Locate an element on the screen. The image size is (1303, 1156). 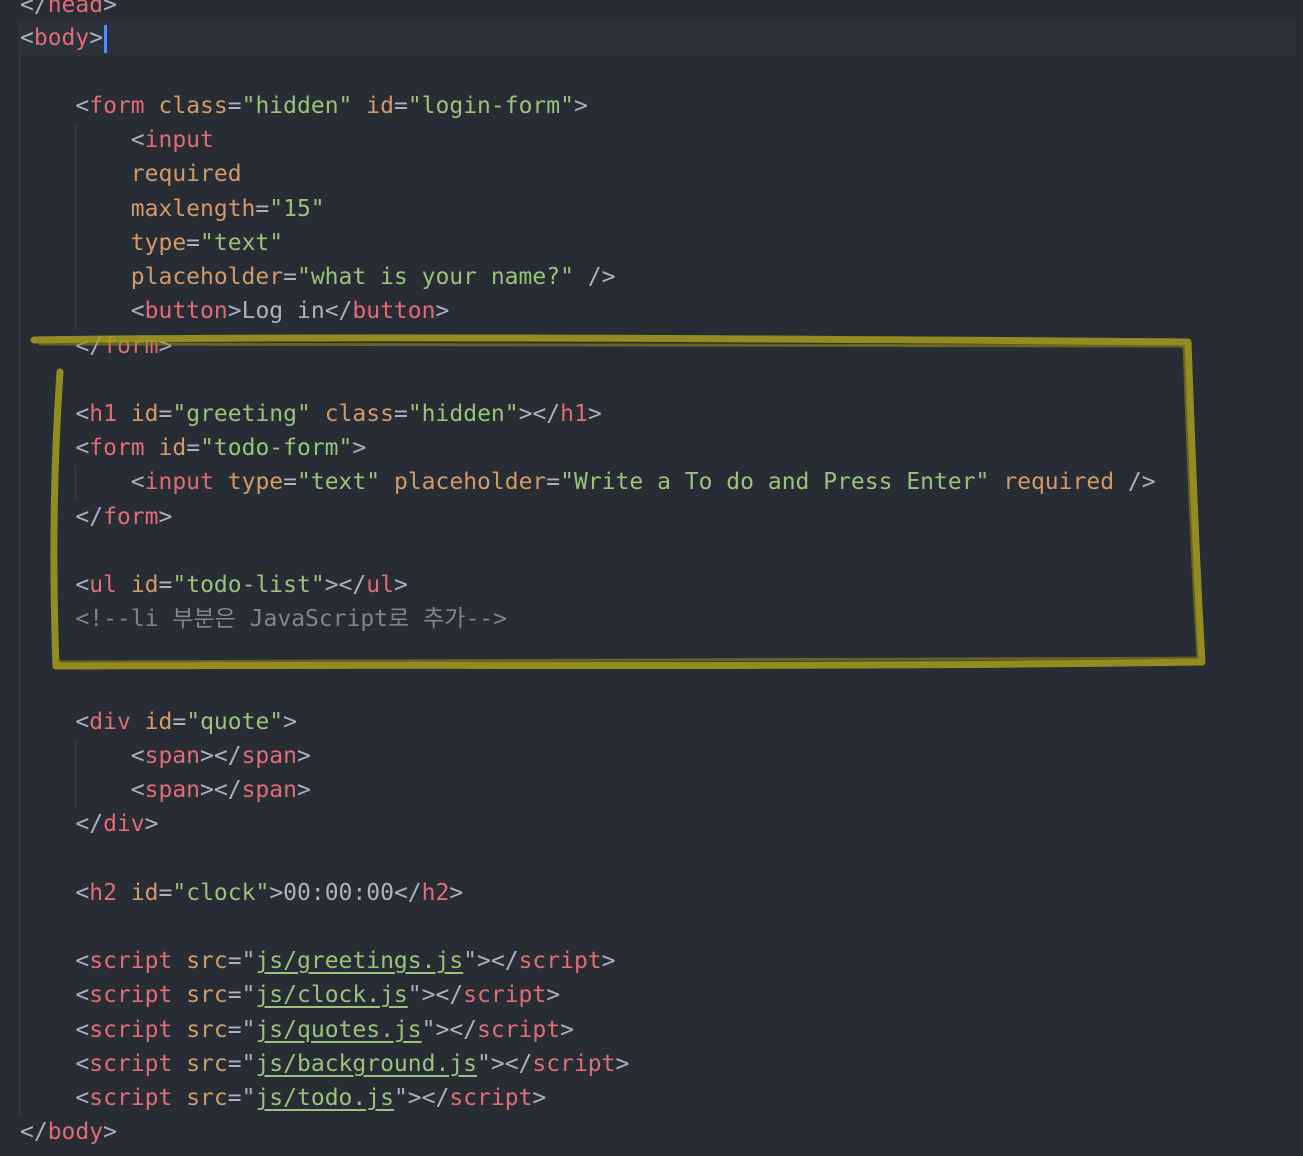
script-line: <script src="js/background.js"></script> is located at coordinates (324, 1064).